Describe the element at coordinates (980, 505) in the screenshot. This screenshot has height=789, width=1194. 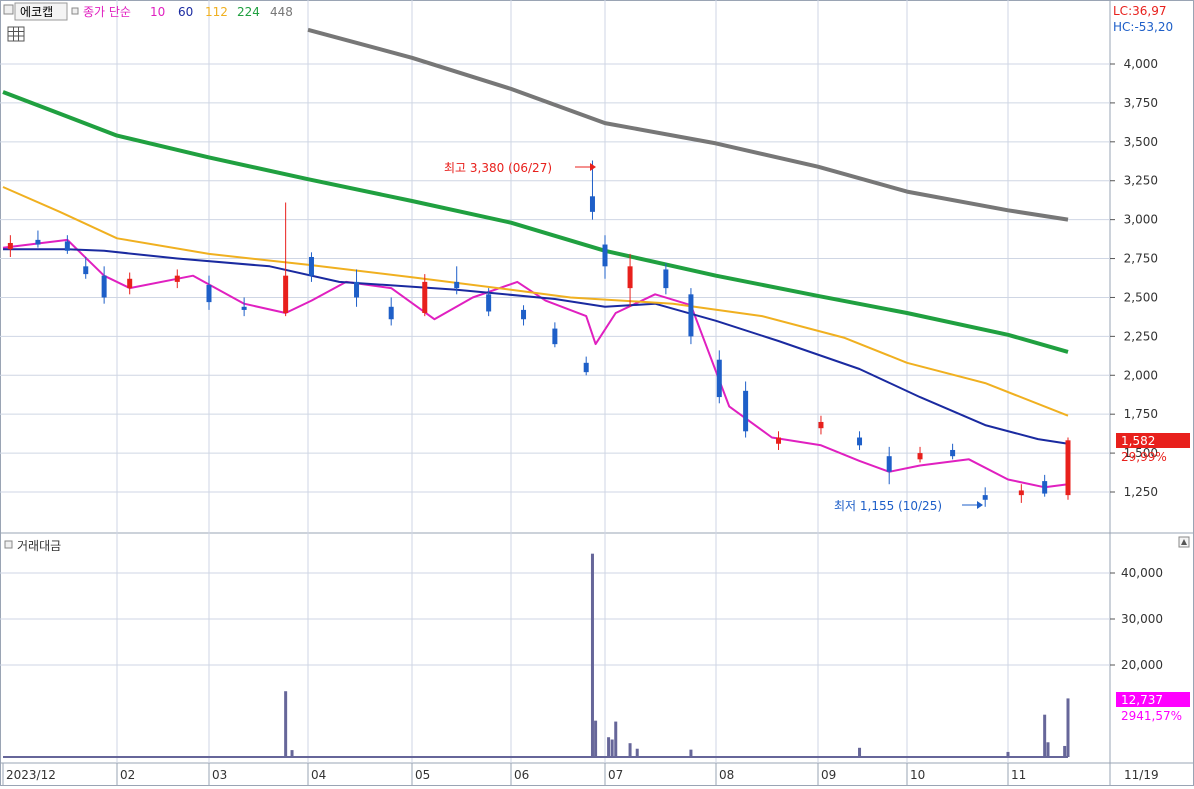
I see `low-arrow-head` at that location.